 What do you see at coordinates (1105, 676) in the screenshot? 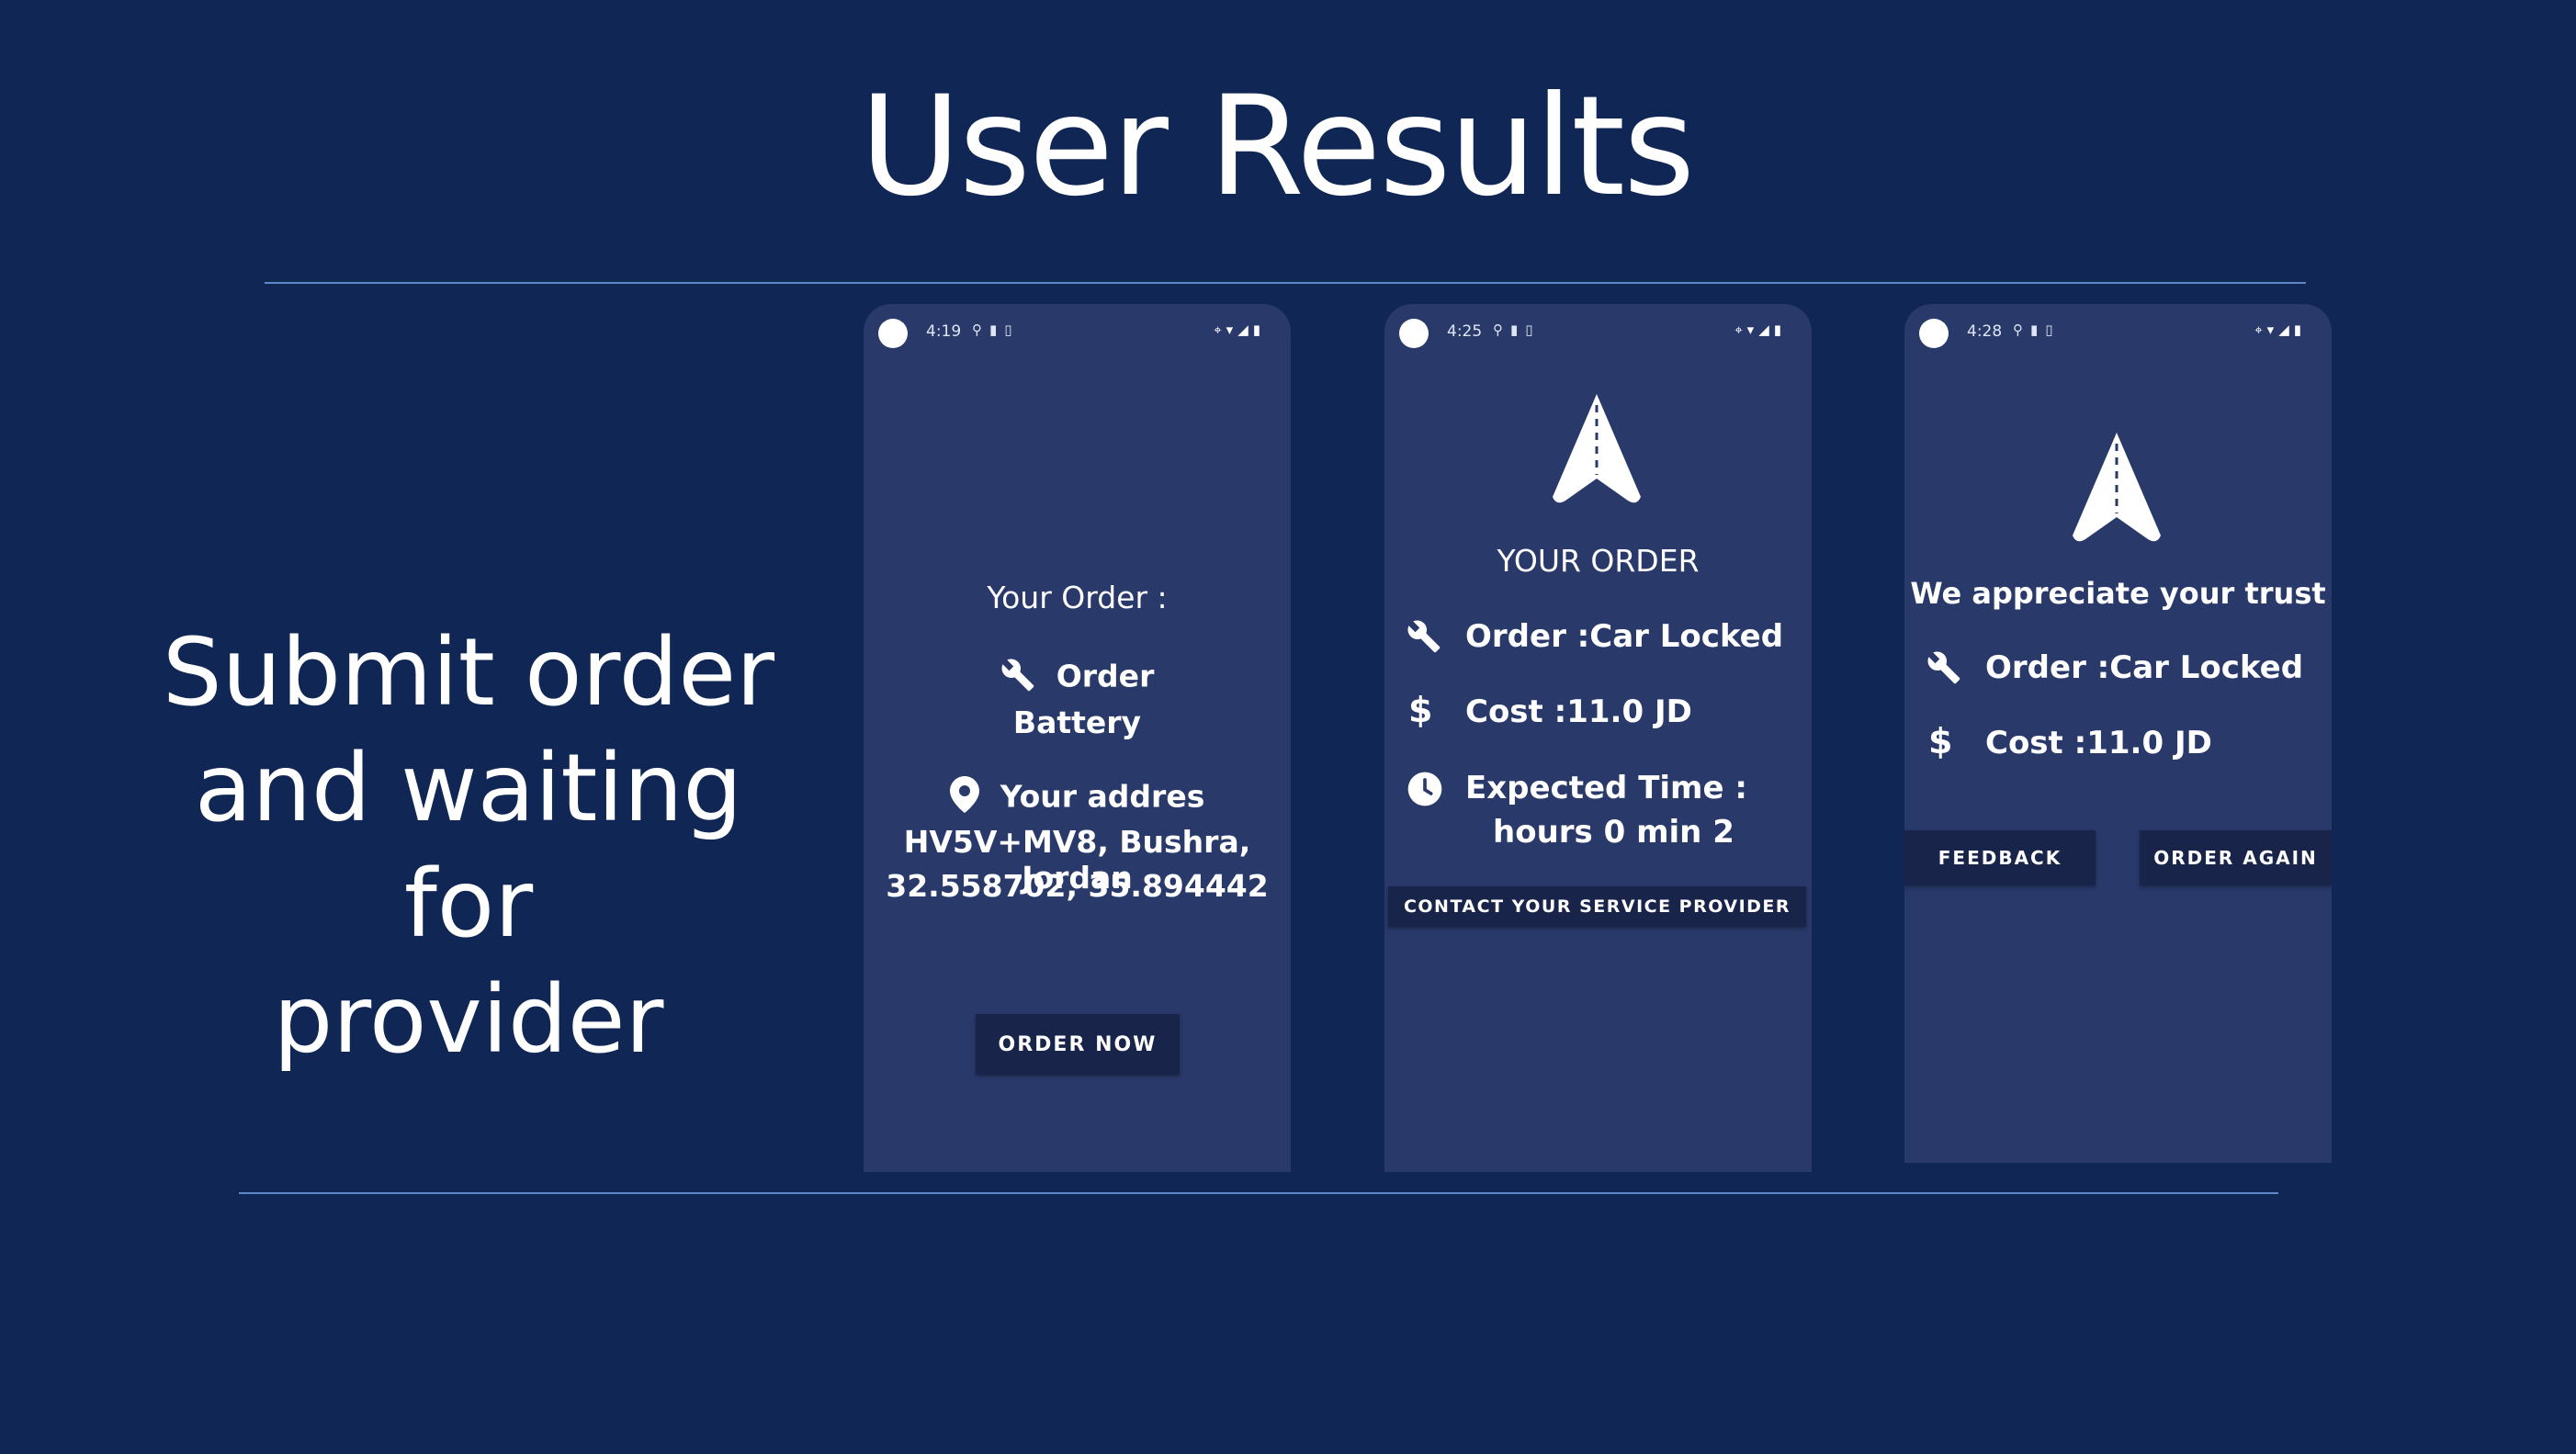
I see `order-label: Order` at bounding box center [1105, 676].